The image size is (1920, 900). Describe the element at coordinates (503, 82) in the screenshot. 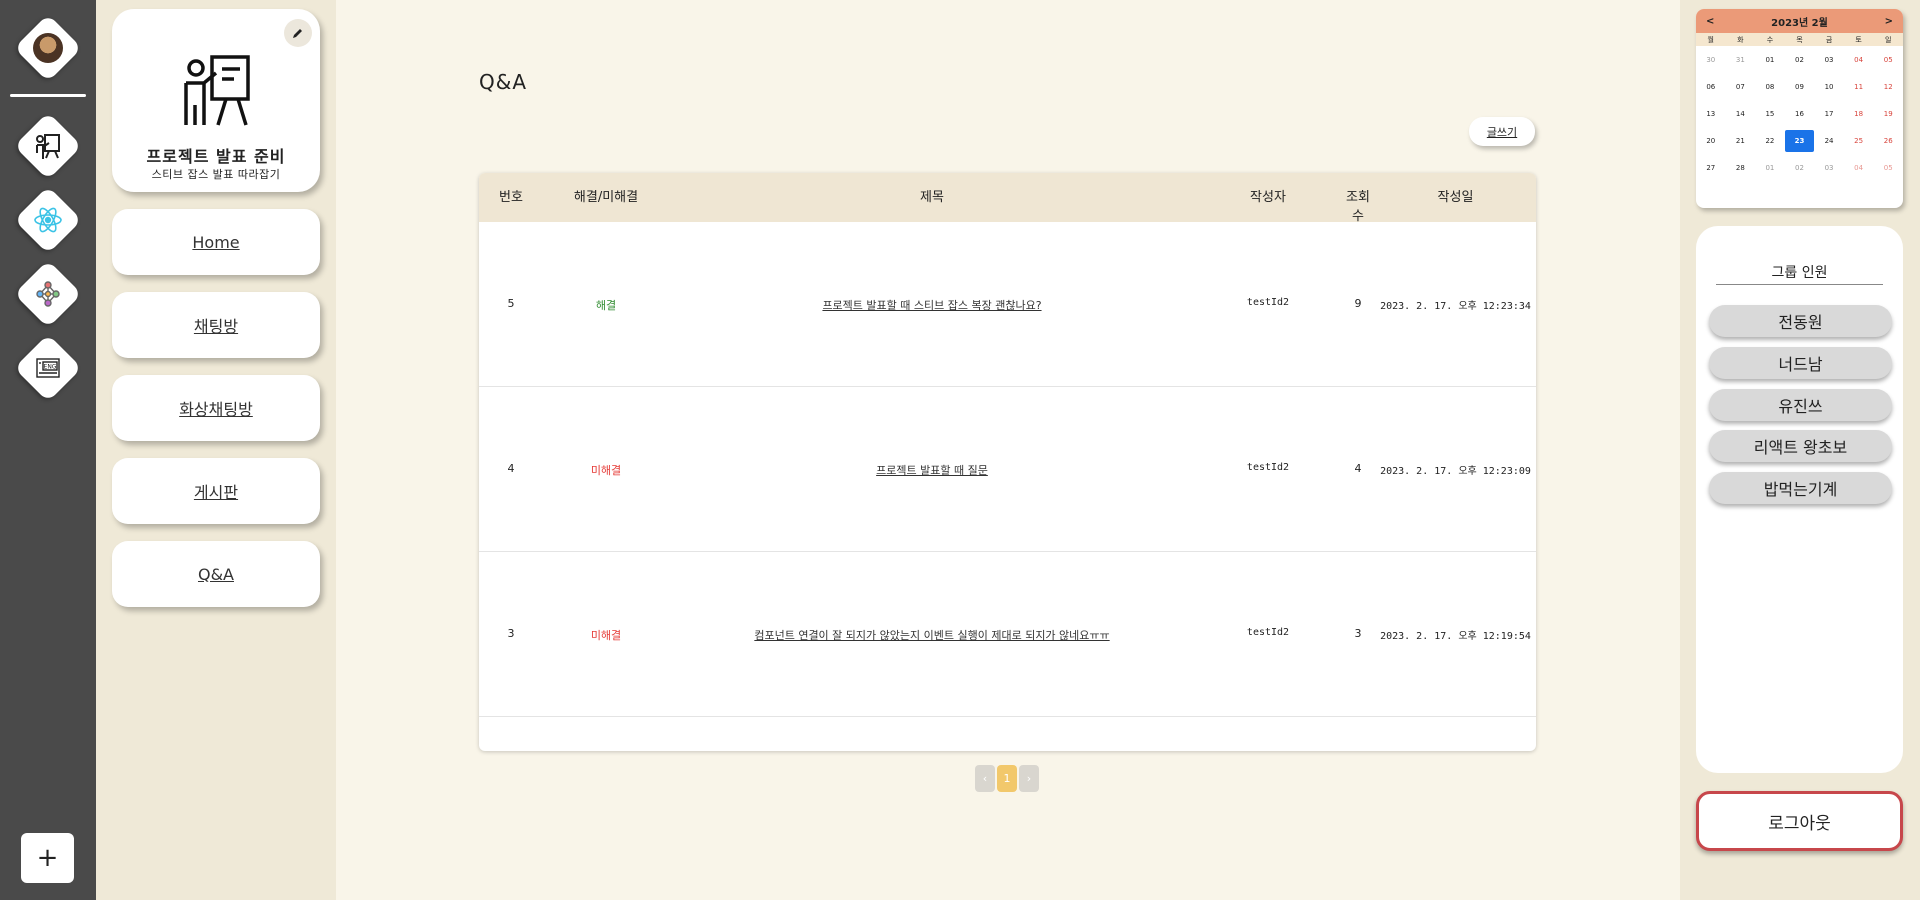

I see `page-title: Q&A` at that location.